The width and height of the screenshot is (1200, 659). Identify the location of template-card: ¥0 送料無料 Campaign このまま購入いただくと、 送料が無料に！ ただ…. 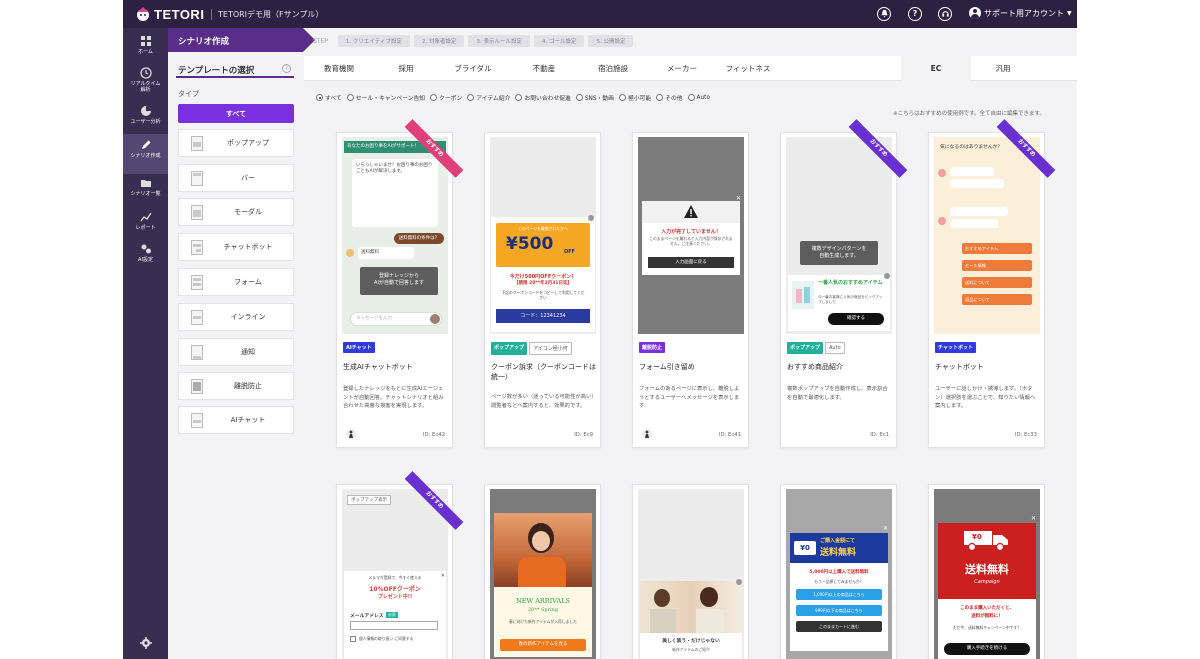
(986, 571).